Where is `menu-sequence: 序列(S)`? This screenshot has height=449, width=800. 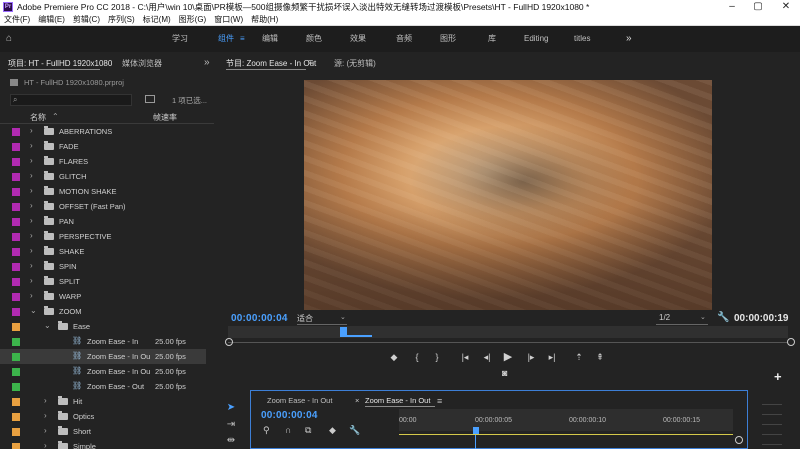 menu-sequence: 序列(S) is located at coordinates (121, 19).